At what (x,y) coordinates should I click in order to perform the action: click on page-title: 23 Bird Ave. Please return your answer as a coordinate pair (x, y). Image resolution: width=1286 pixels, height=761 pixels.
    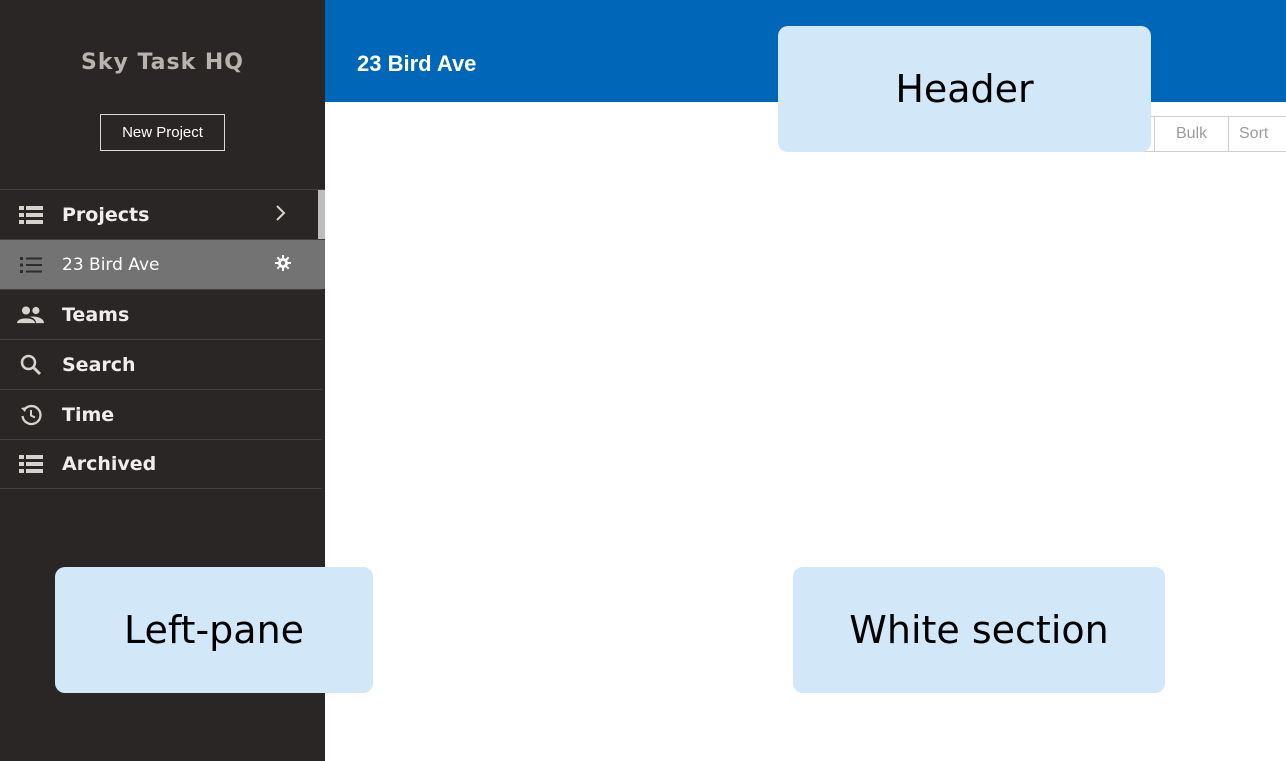
    Looking at the image, I should click on (417, 63).